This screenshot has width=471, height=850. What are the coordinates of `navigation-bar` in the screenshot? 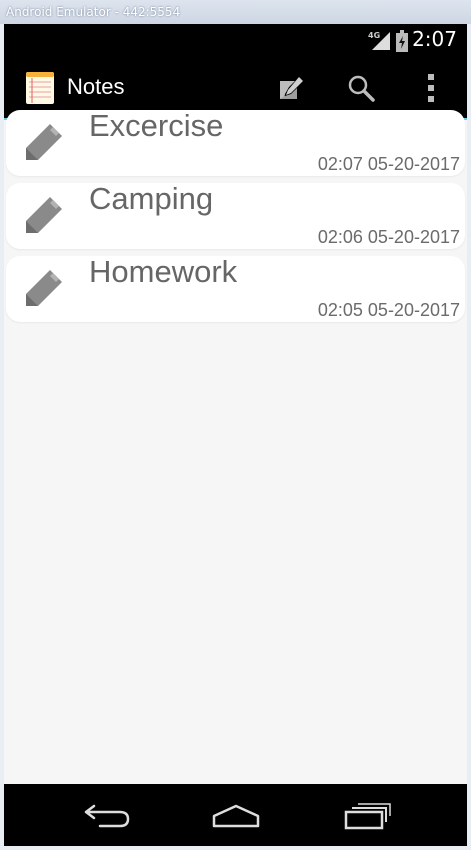 It's located at (235, 815).